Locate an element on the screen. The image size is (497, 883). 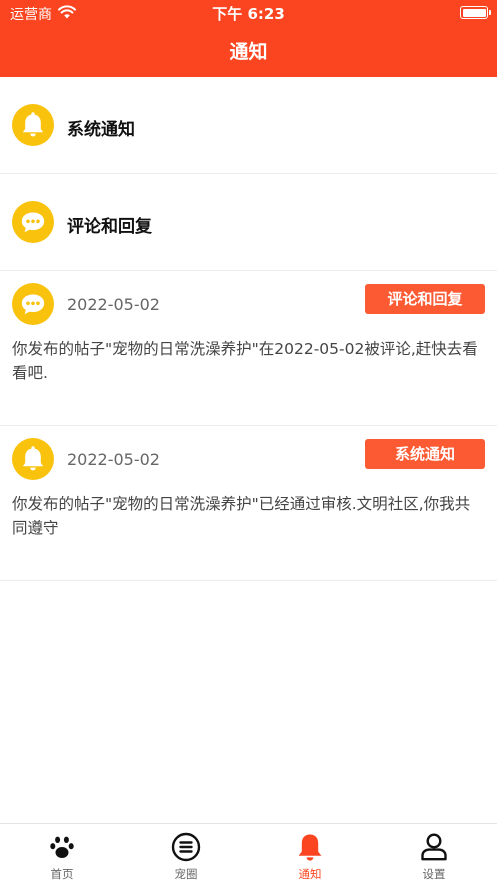
battery-icon is located at coordinates (475, 12).